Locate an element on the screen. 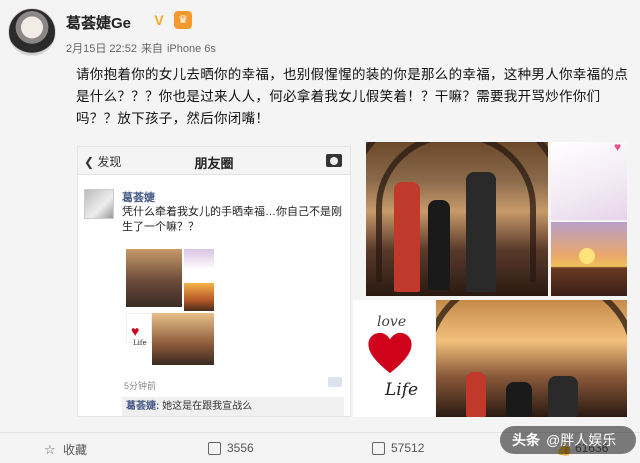  post-source: iPhone 6s is located at coordinates (191, 49).